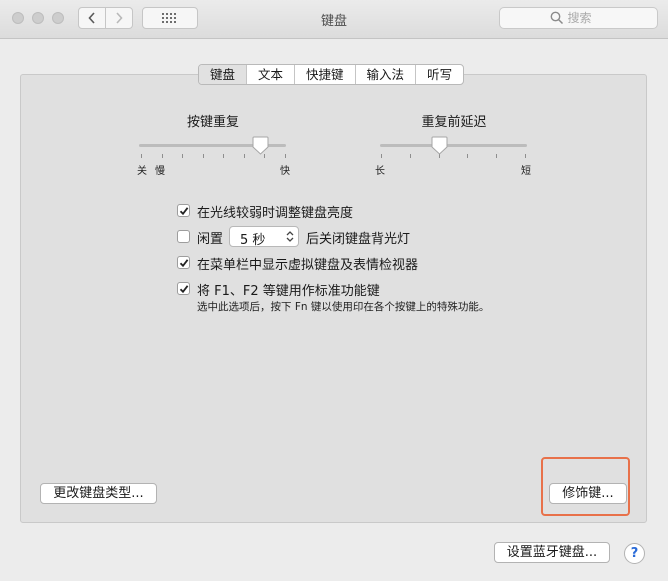 This screenshot has width=668, height=581. I want to click on fn-keys-note: 选中此选项后，按下 Fn 键以使用印在各个按键上的特殊功能。, so click(343, 307).